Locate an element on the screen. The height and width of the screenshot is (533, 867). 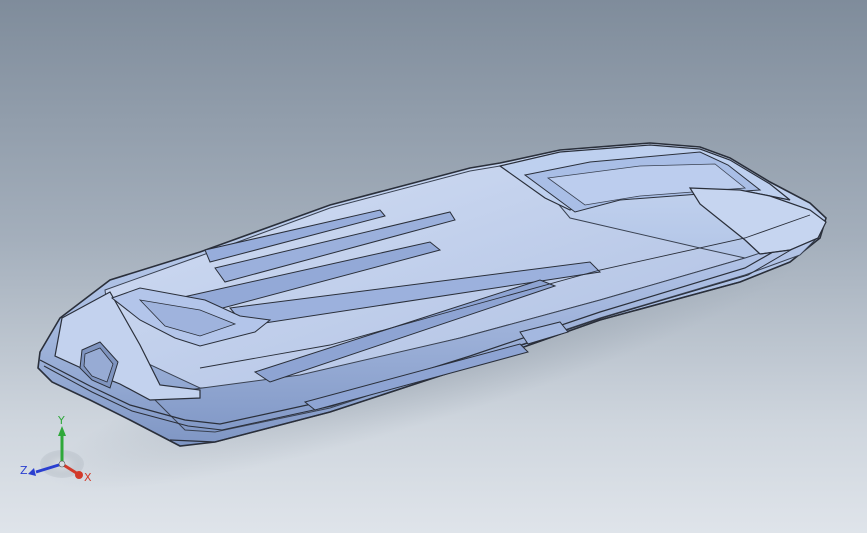
x-axis-arrowhead is located at coordinates (79, 475).